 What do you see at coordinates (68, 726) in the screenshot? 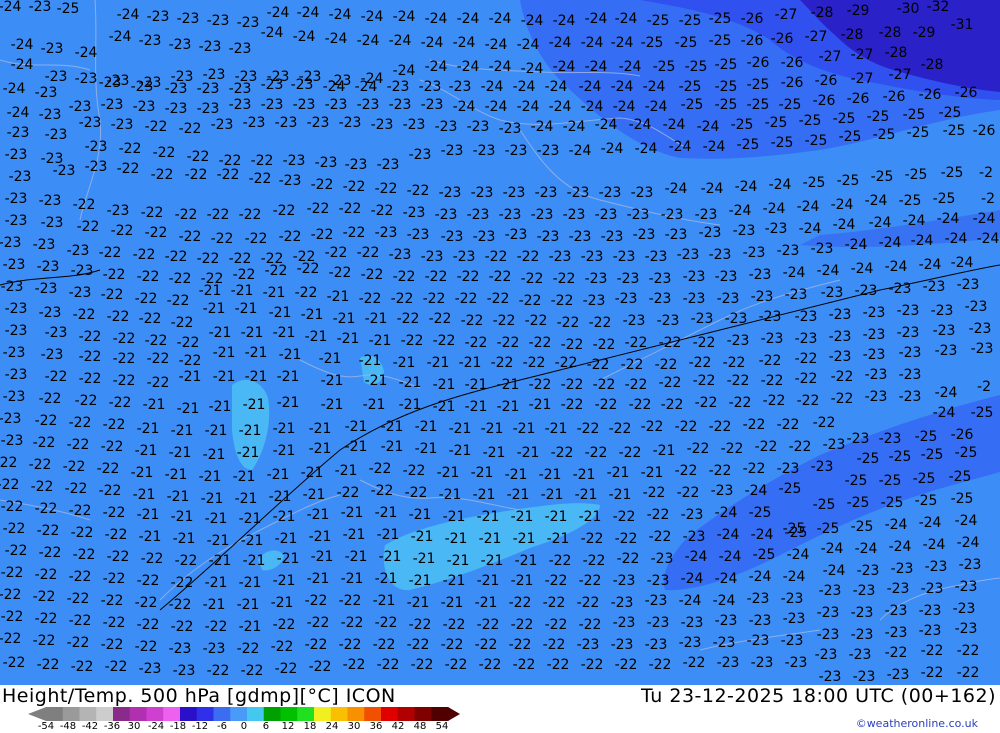
I see `scale-label: -48` at bounding box center [68, 726].